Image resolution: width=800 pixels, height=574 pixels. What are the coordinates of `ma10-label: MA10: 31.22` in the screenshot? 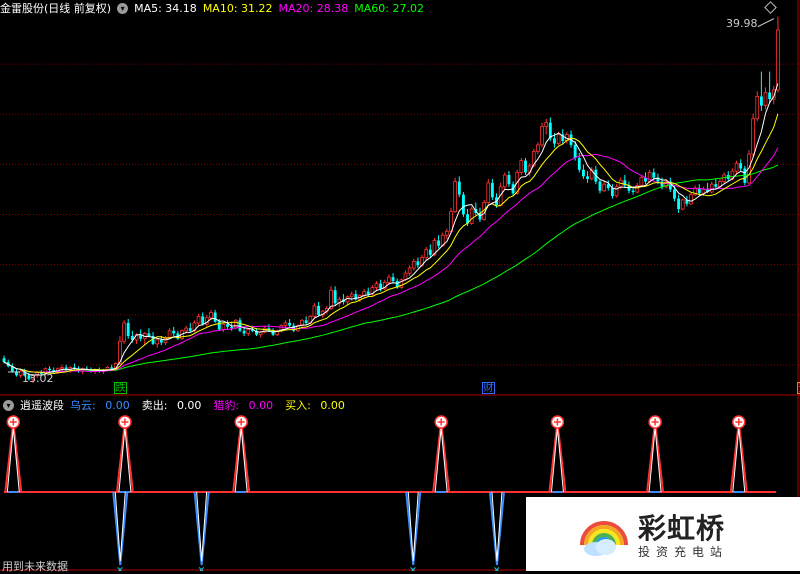 It's located at (237, 8).